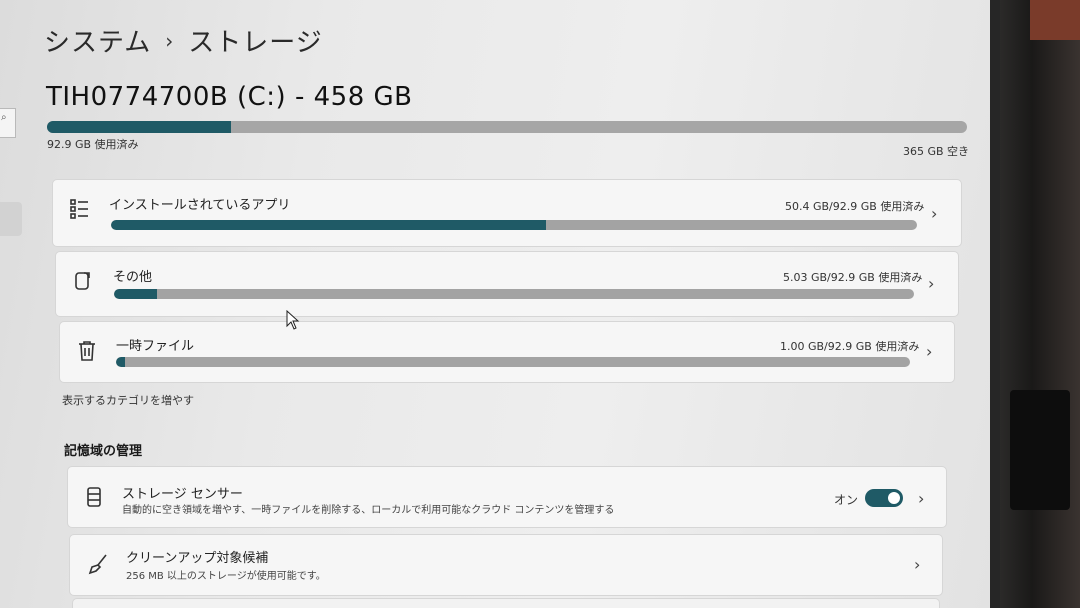  Describe the element at coordinates (1040, 304) in the screenshot. I see `background-desk` at that location.